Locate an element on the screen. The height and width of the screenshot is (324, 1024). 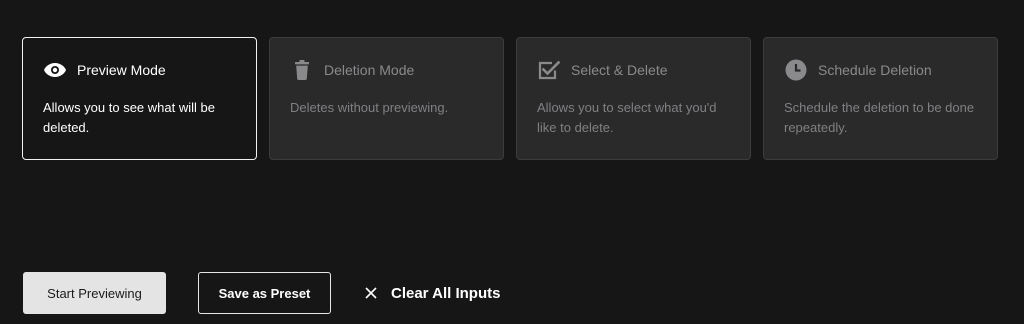
mode-card-title: Preview Mode is located at coordinates (121, 70).